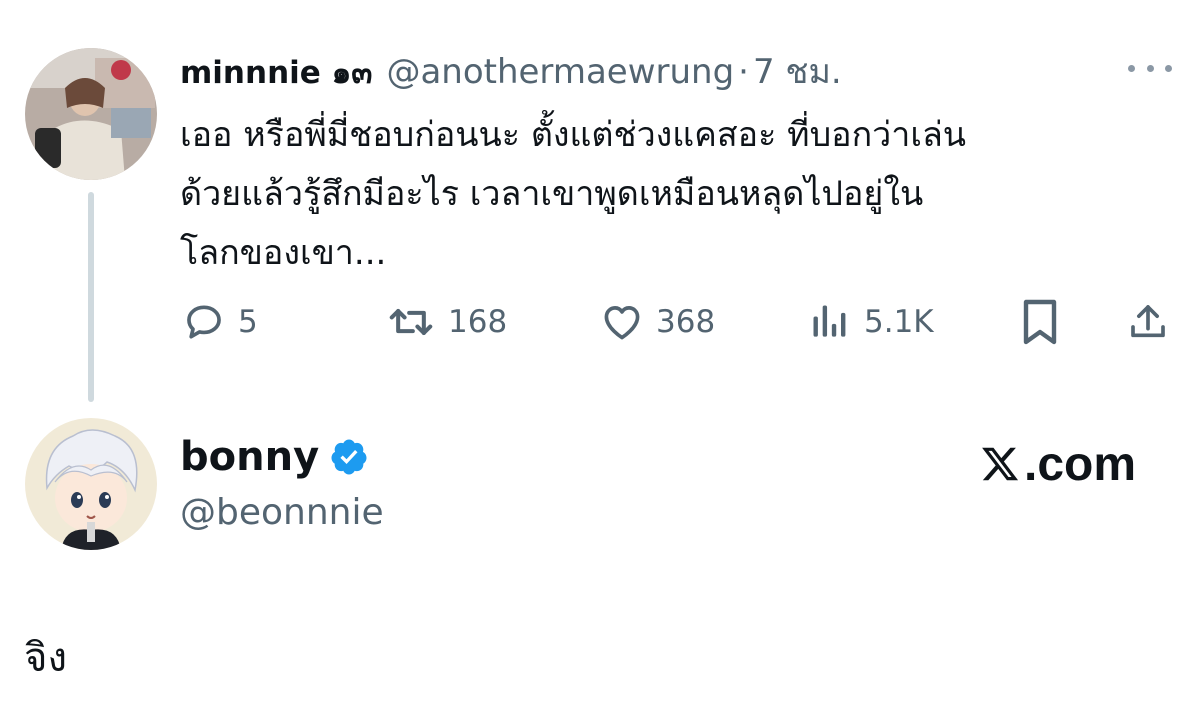 This screenshot has height=704, width=1200. I want to click on brand-domain-text: .com, so click(1080, 464).